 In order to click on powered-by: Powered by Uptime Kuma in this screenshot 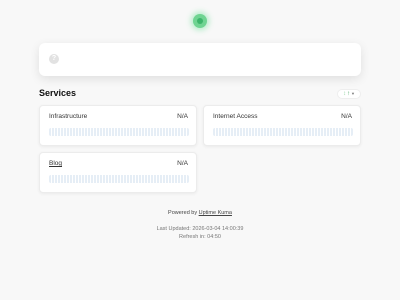, I will do `click(200, 213)`.